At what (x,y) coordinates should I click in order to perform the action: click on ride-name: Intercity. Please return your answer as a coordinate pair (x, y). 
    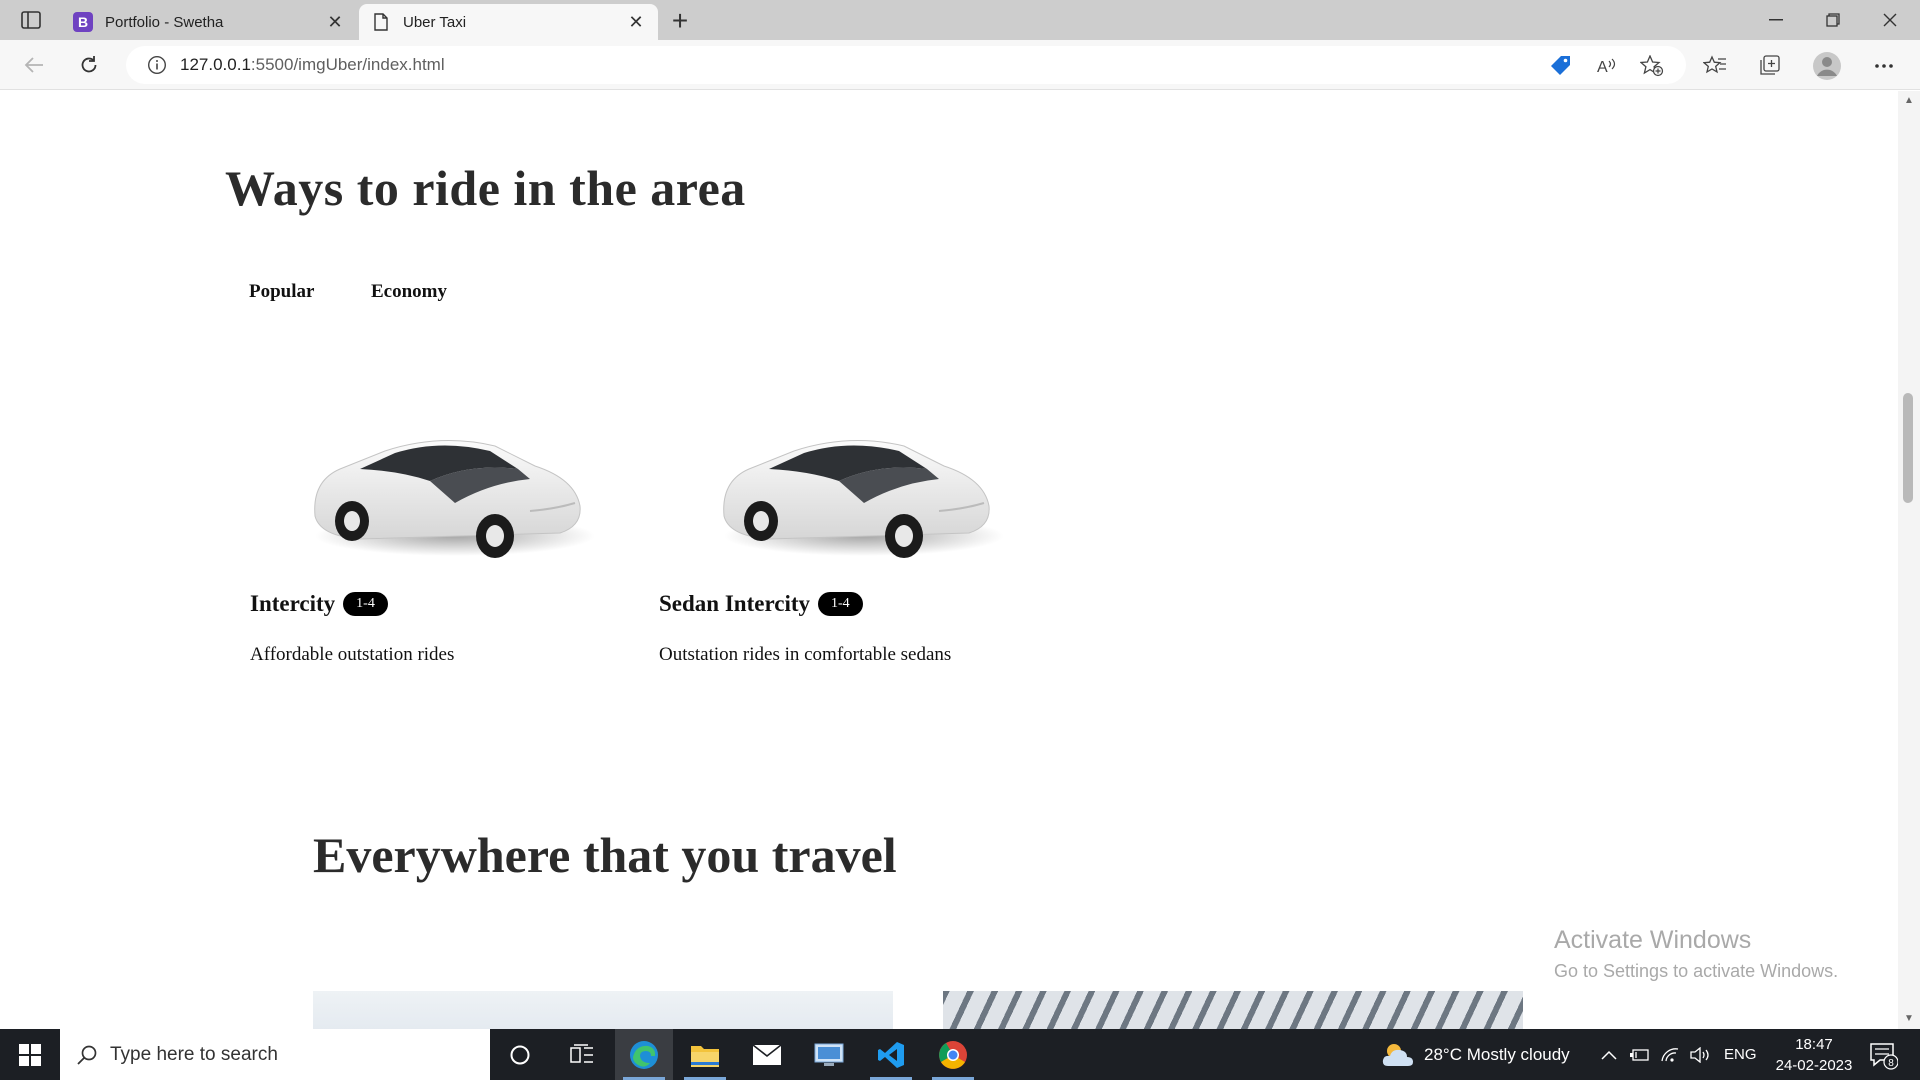
    Looking at the image, I should click on (293, 603).